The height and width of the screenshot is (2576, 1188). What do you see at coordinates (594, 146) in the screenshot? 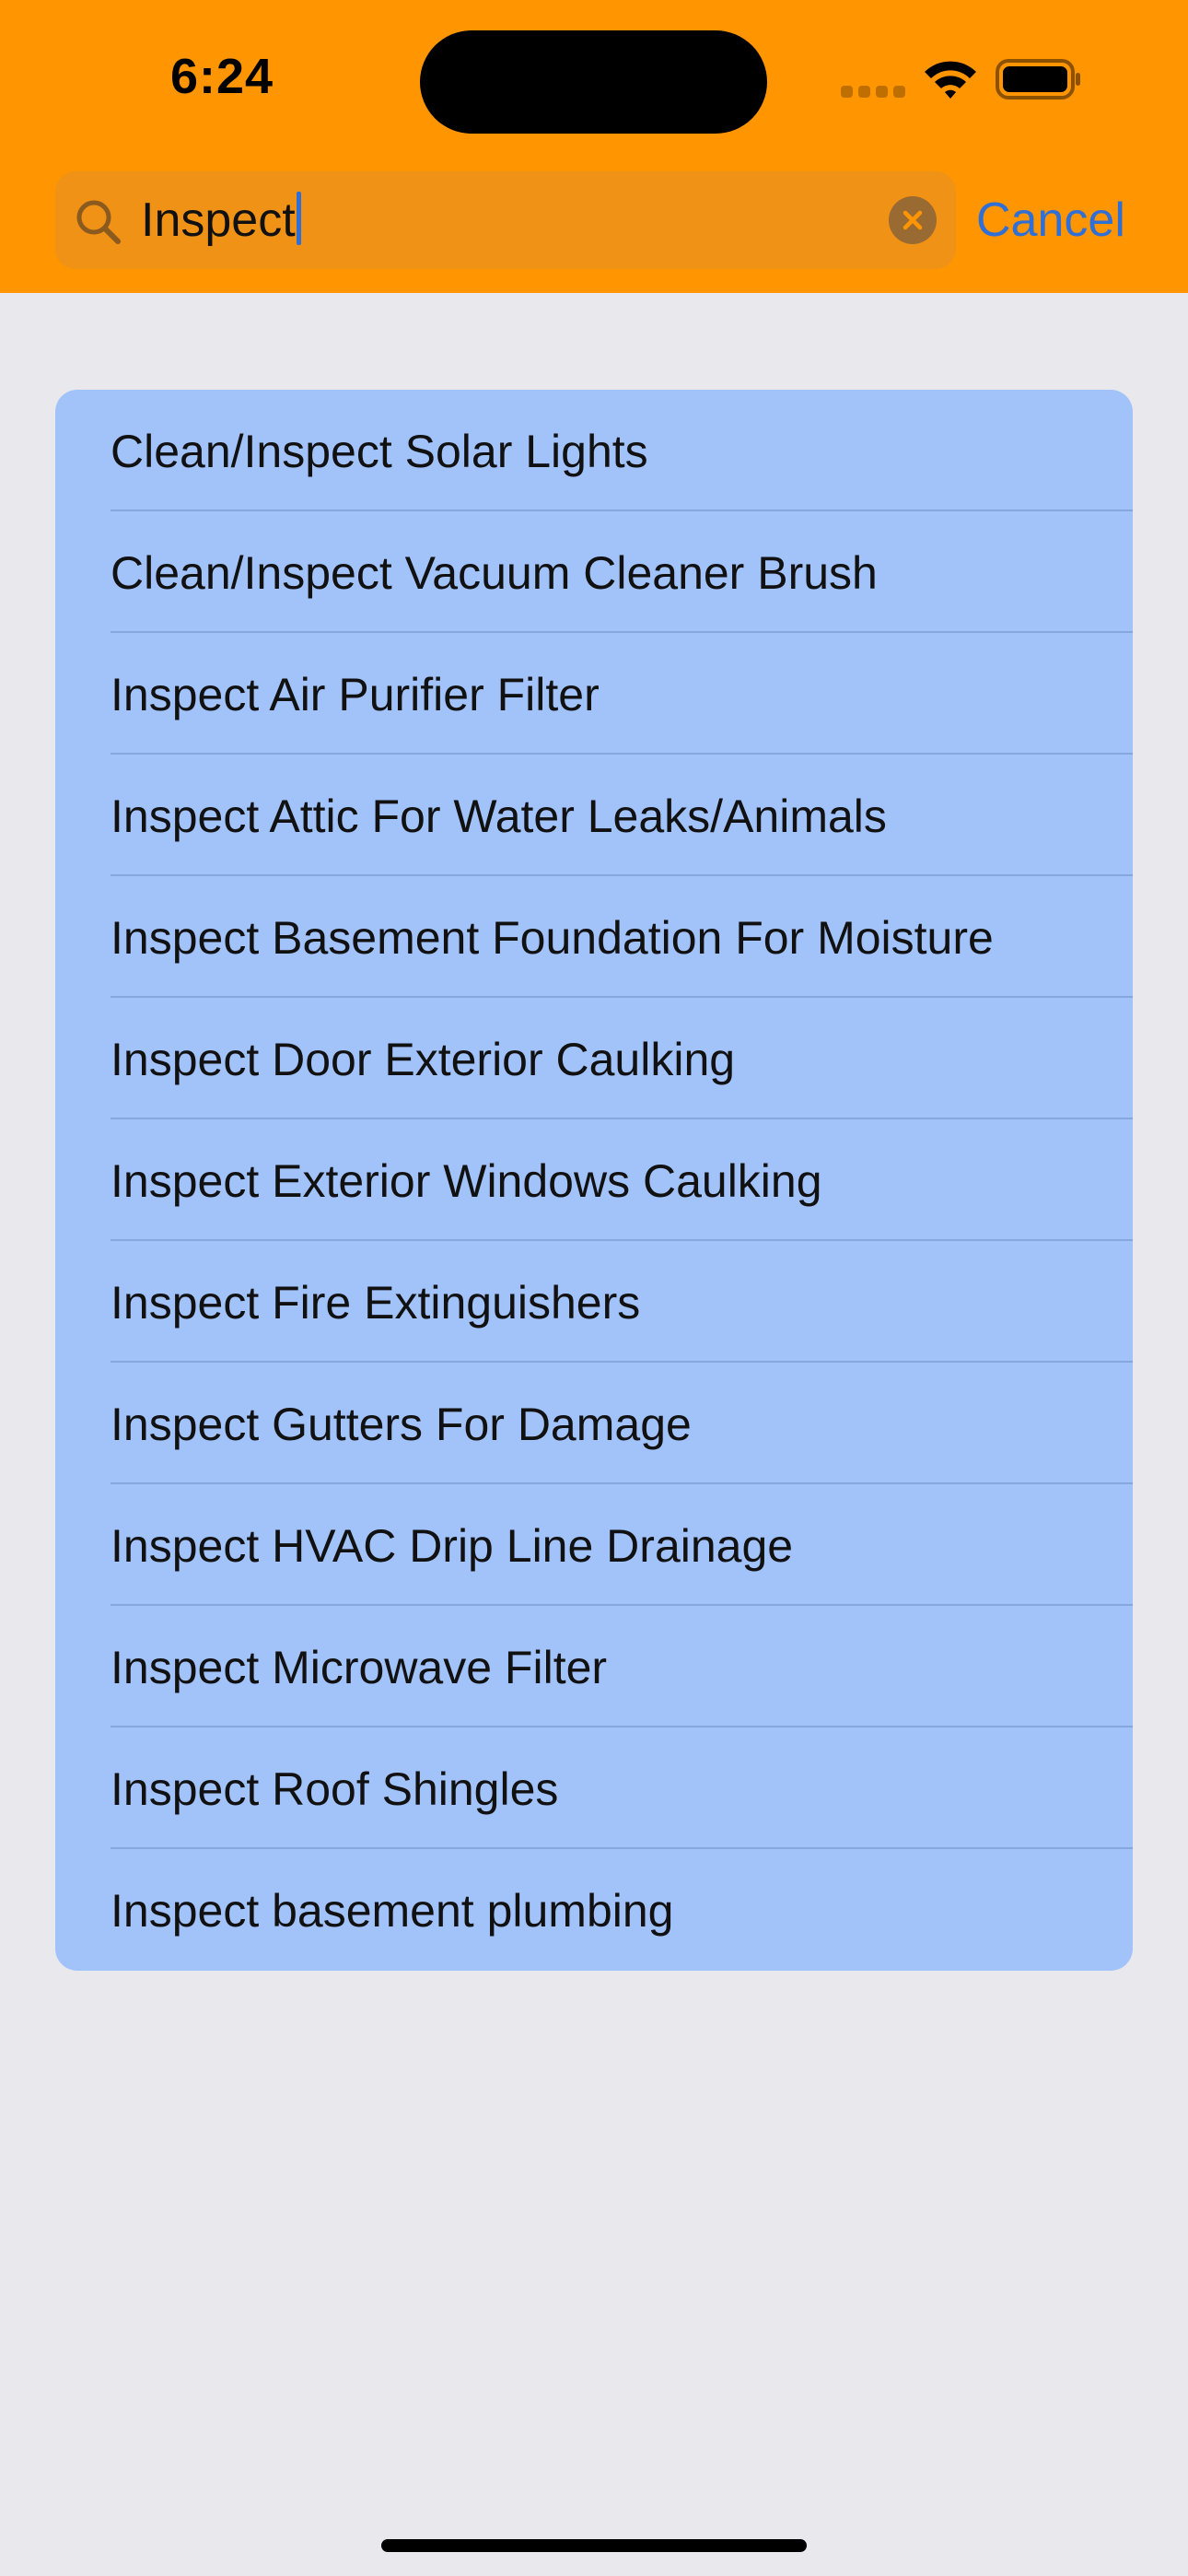
I see `navigation-header: 6:24 Inspect Cancel` at bounding box center [594, 146].